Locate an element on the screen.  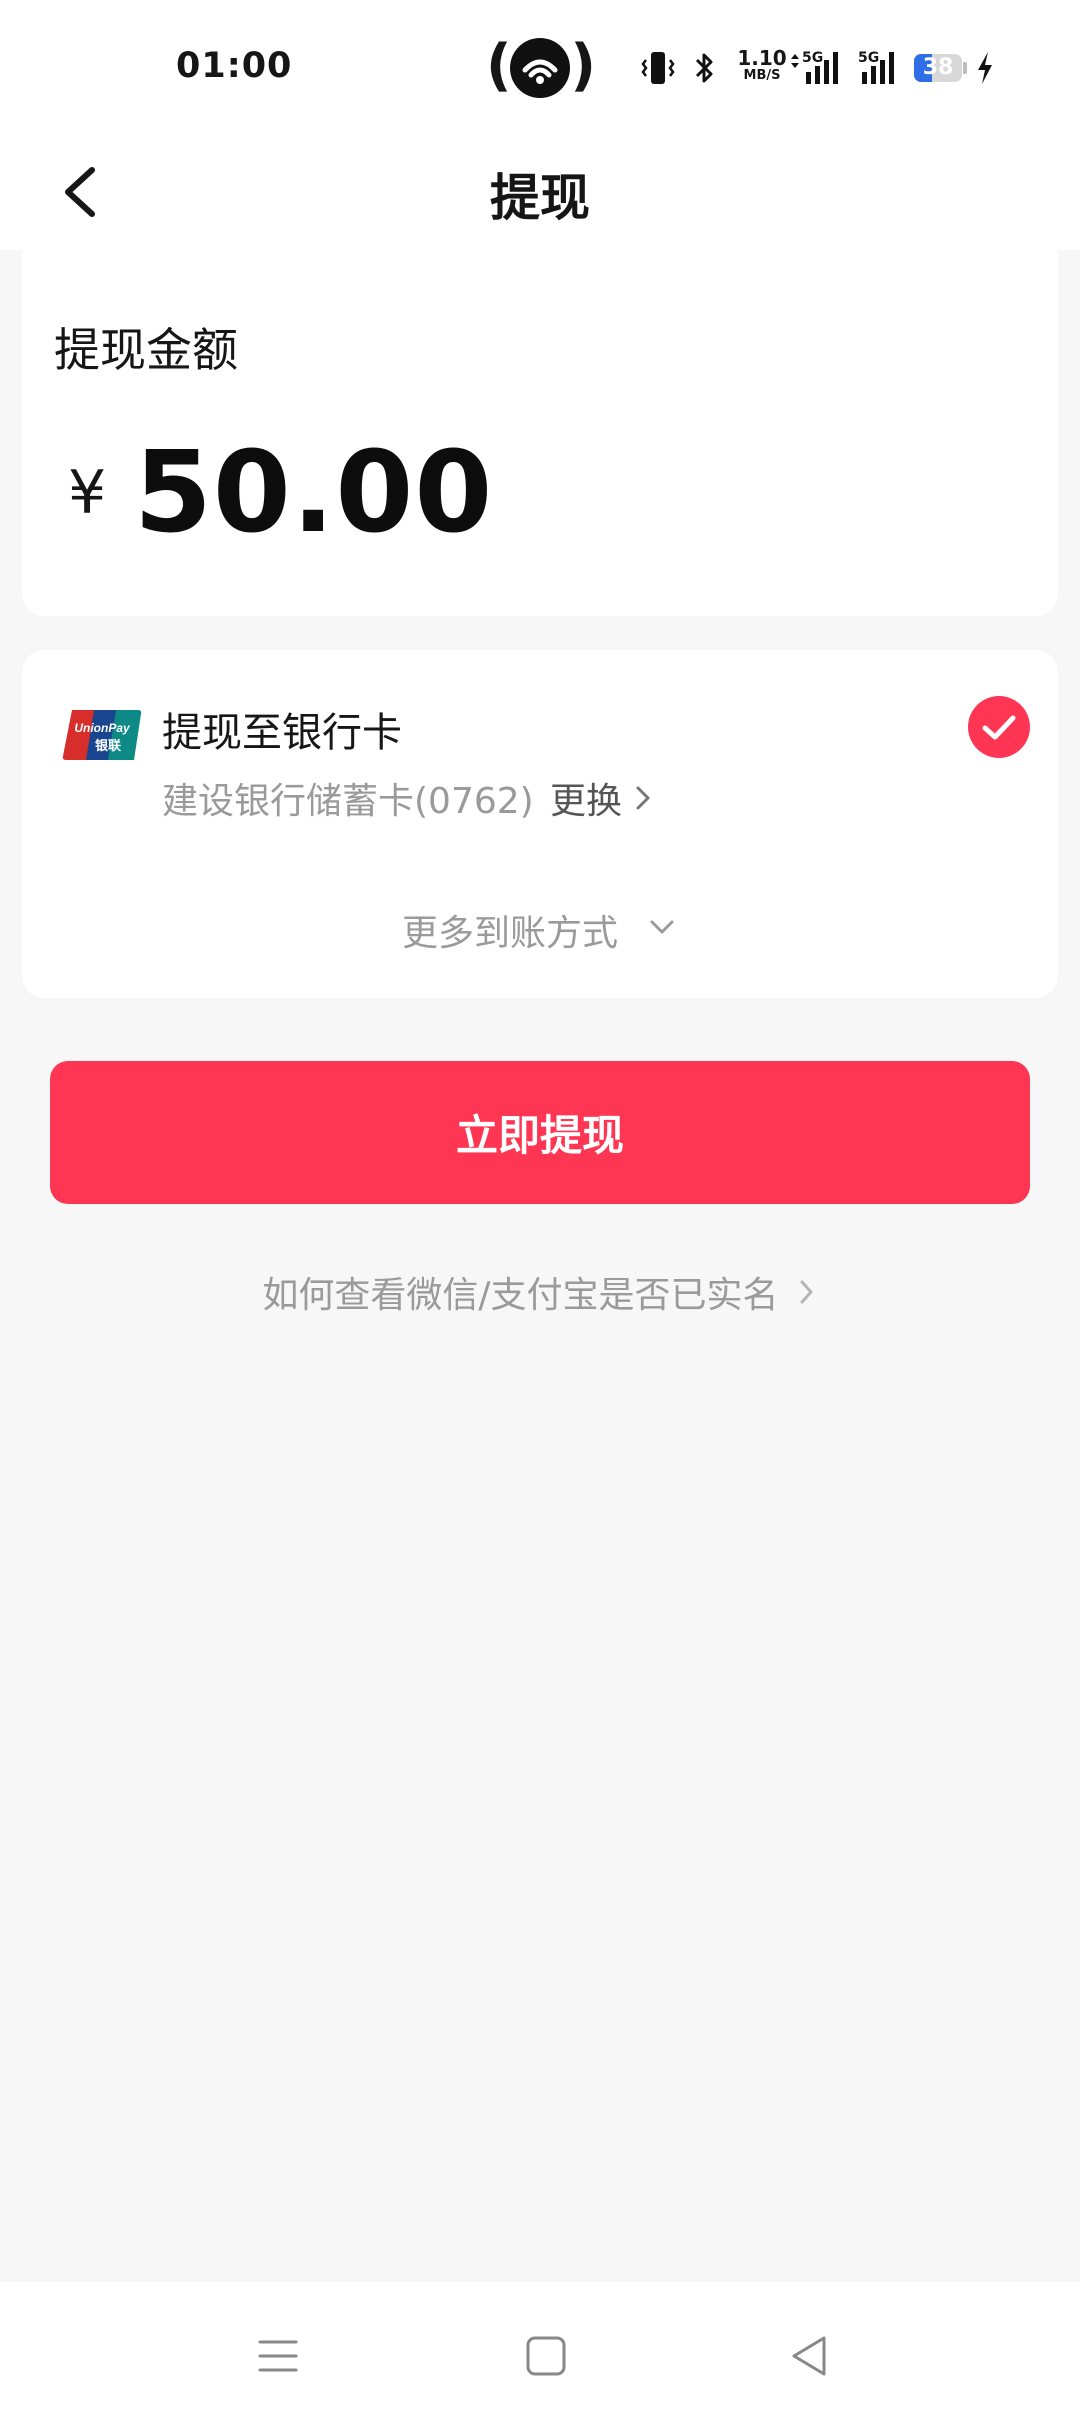
header-bar: 提现 is located at coordinates (540, 190).